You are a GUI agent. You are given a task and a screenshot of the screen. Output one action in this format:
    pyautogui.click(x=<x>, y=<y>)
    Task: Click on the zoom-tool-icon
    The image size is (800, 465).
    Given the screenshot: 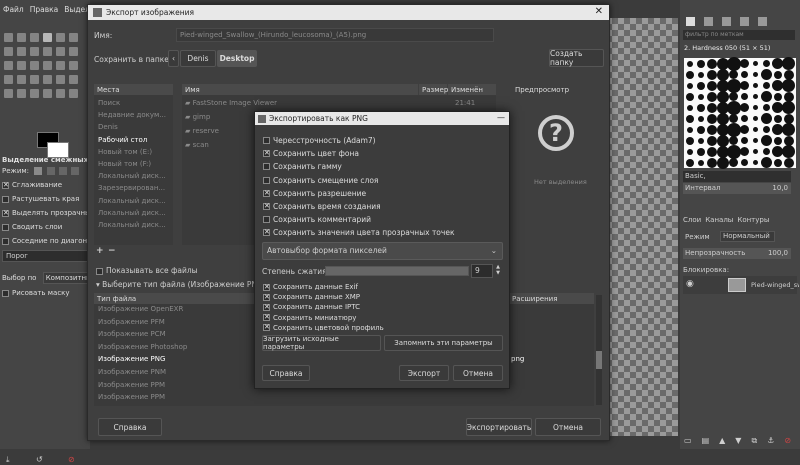 What is the action you would take?
    pyautogui.click(x=47, y=51)
    